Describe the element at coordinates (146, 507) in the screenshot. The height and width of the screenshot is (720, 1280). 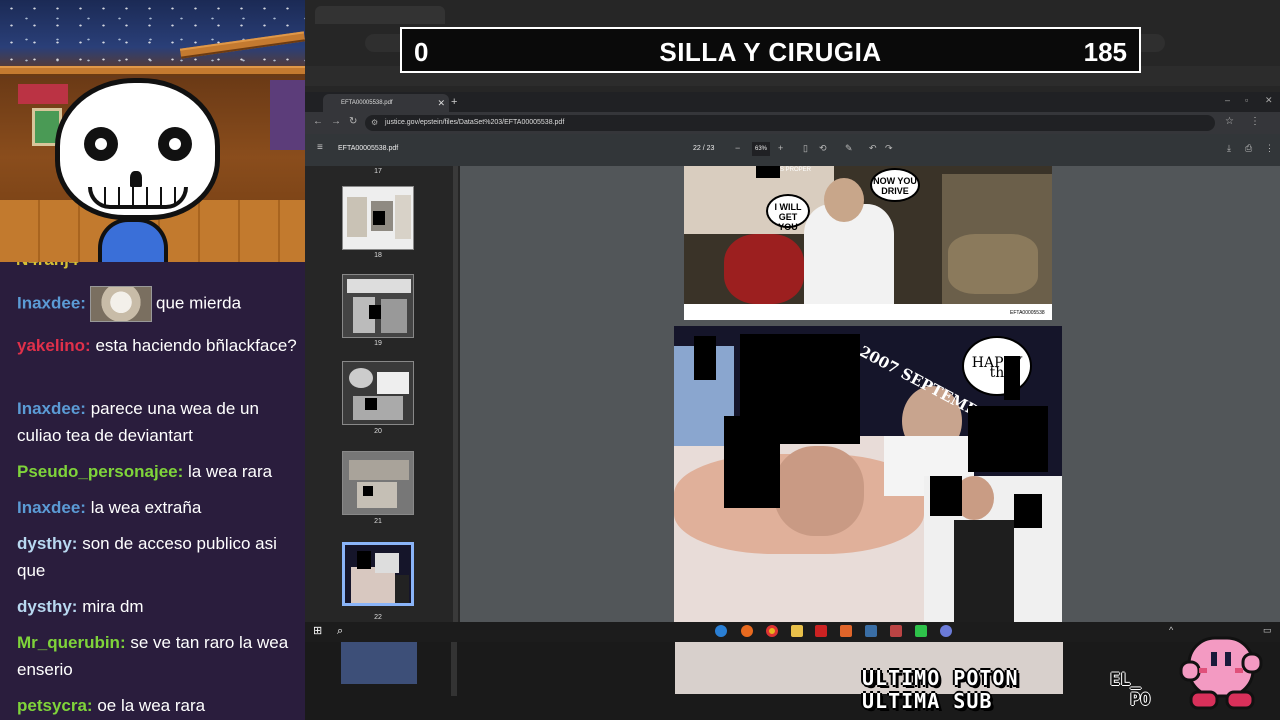
I see `chat-text: la wea extraña` at that location.